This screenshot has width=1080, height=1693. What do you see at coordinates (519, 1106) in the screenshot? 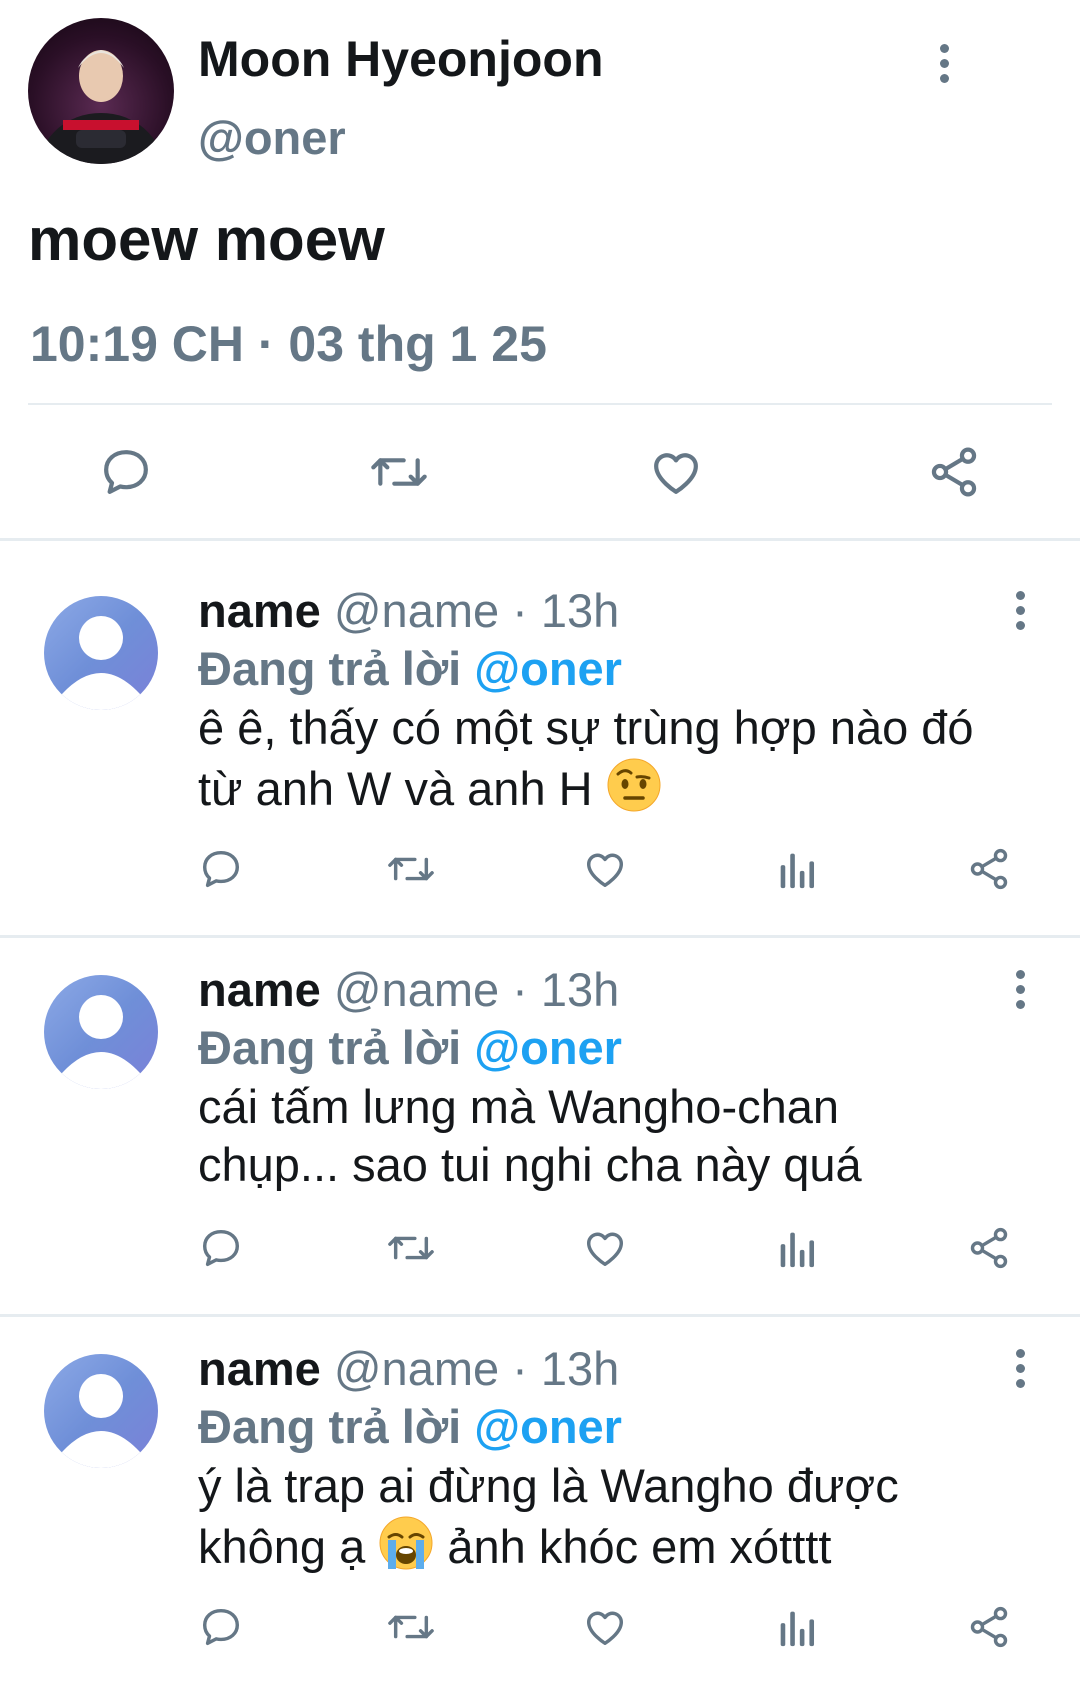
I see `reply-text-line: cái tấm lưng mà Wangho-chan` at bounding box center [519, 1106].